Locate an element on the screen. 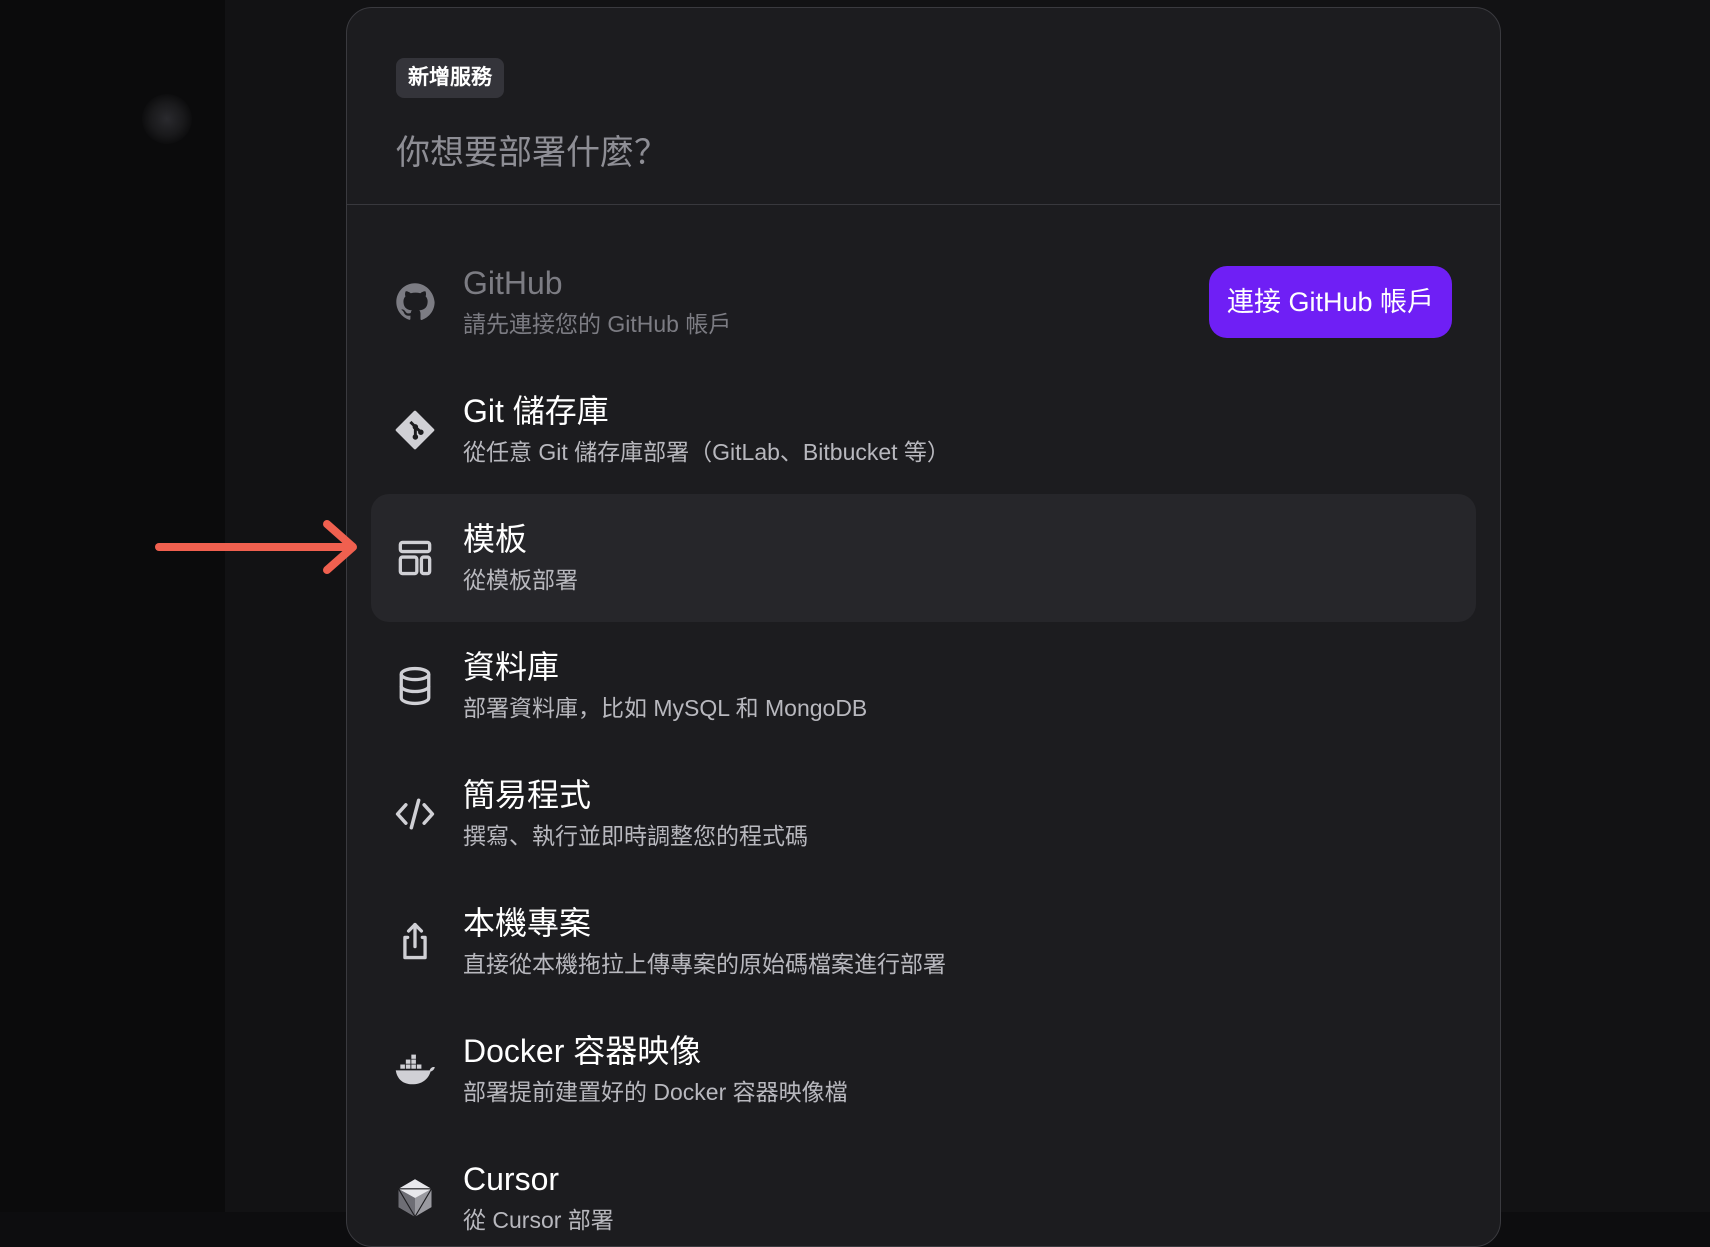 This screenshot has width=1710, height=1247. docker-icon is located at coordinates (415, 1070).